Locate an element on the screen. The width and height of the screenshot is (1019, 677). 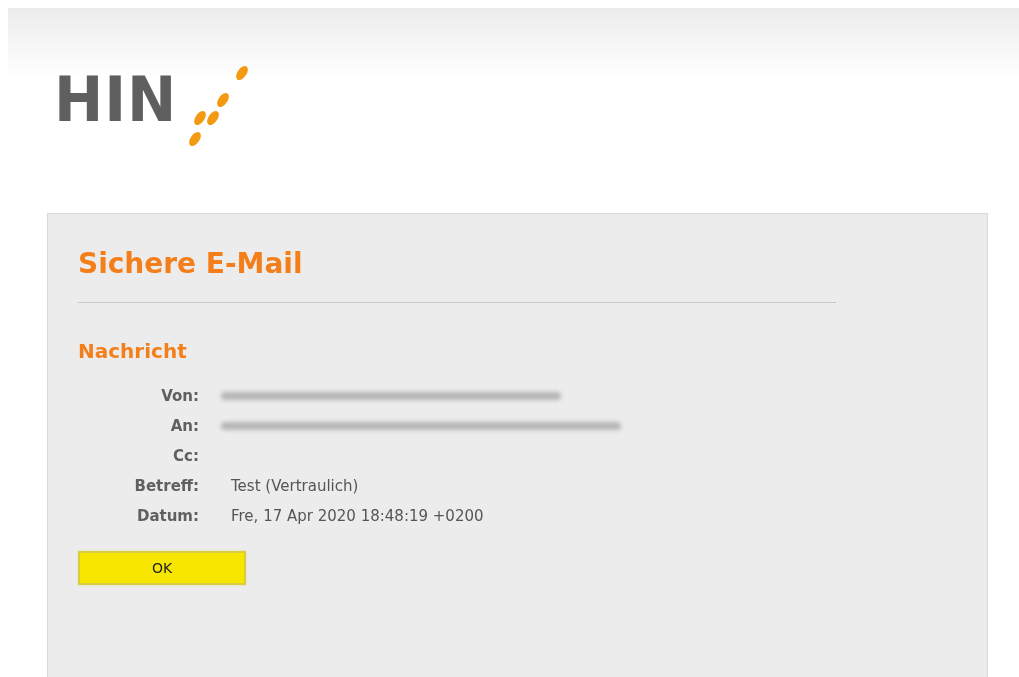
field-label: Von: is located at coordinates (179, 396).